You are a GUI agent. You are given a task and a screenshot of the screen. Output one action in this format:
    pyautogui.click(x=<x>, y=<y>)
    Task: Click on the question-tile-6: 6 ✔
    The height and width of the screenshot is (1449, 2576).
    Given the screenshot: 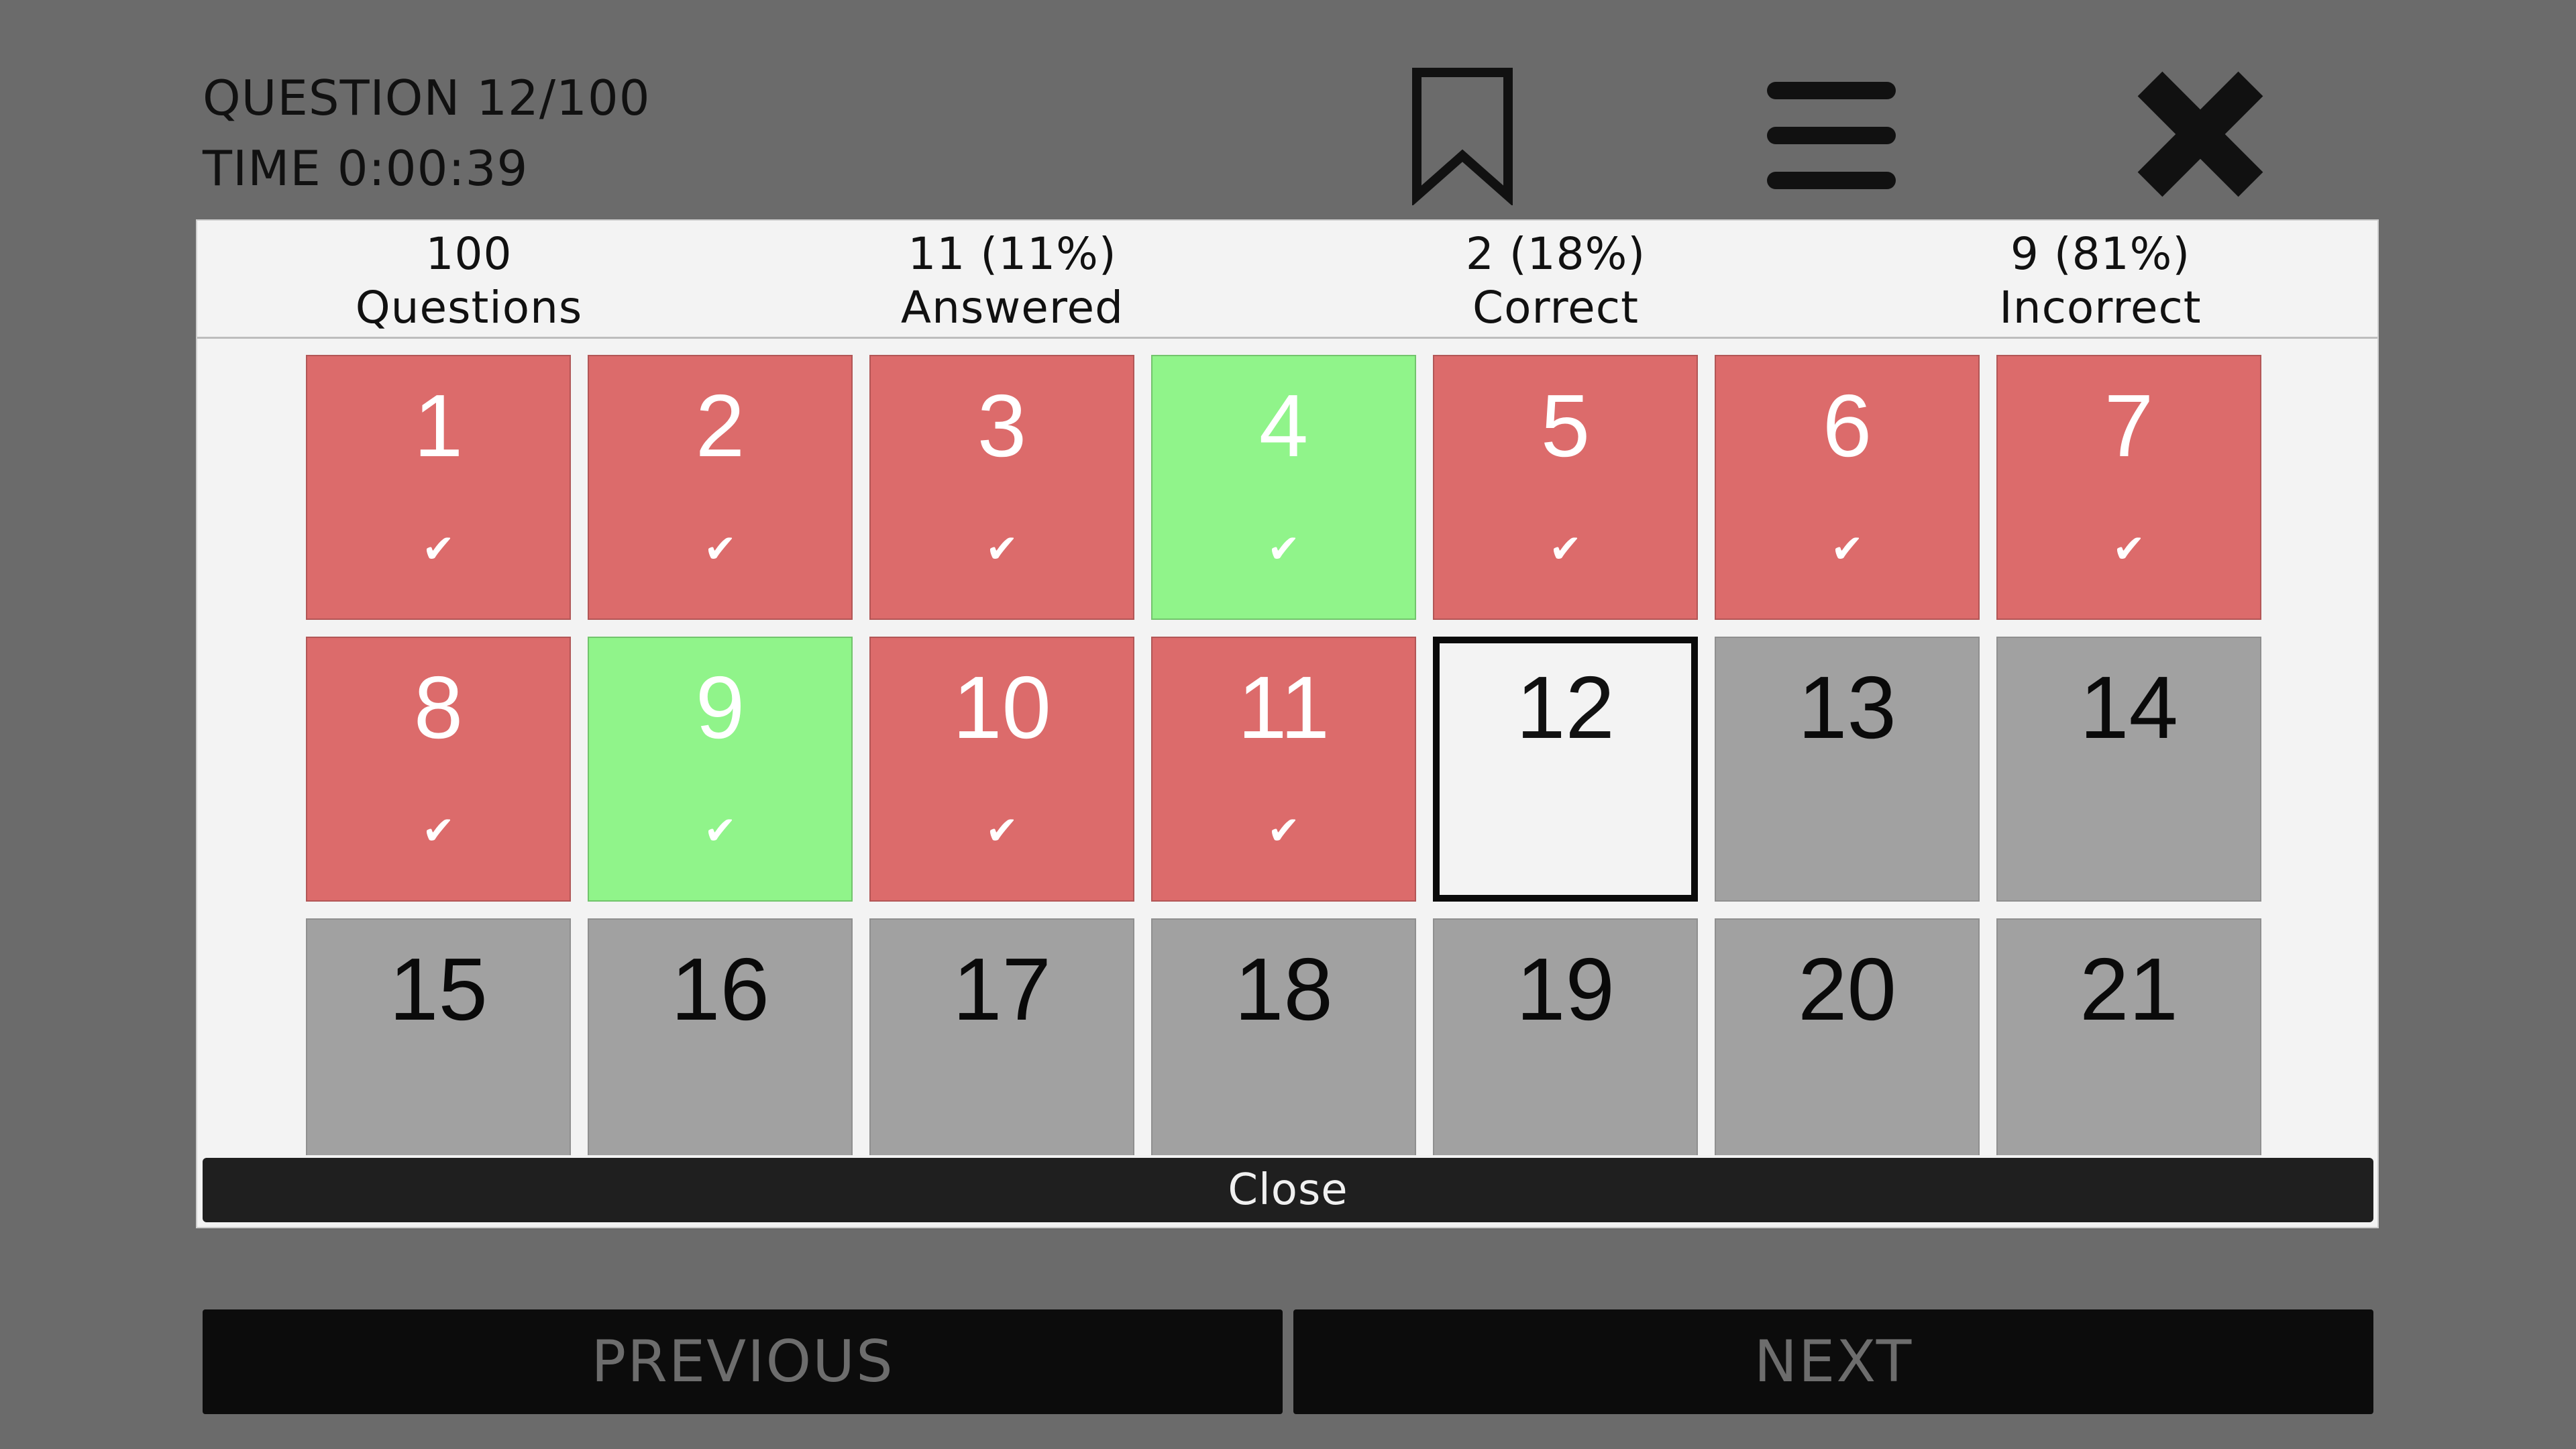 What is the action you would take?
    pyautogui.click(x=1847, y=487)
    